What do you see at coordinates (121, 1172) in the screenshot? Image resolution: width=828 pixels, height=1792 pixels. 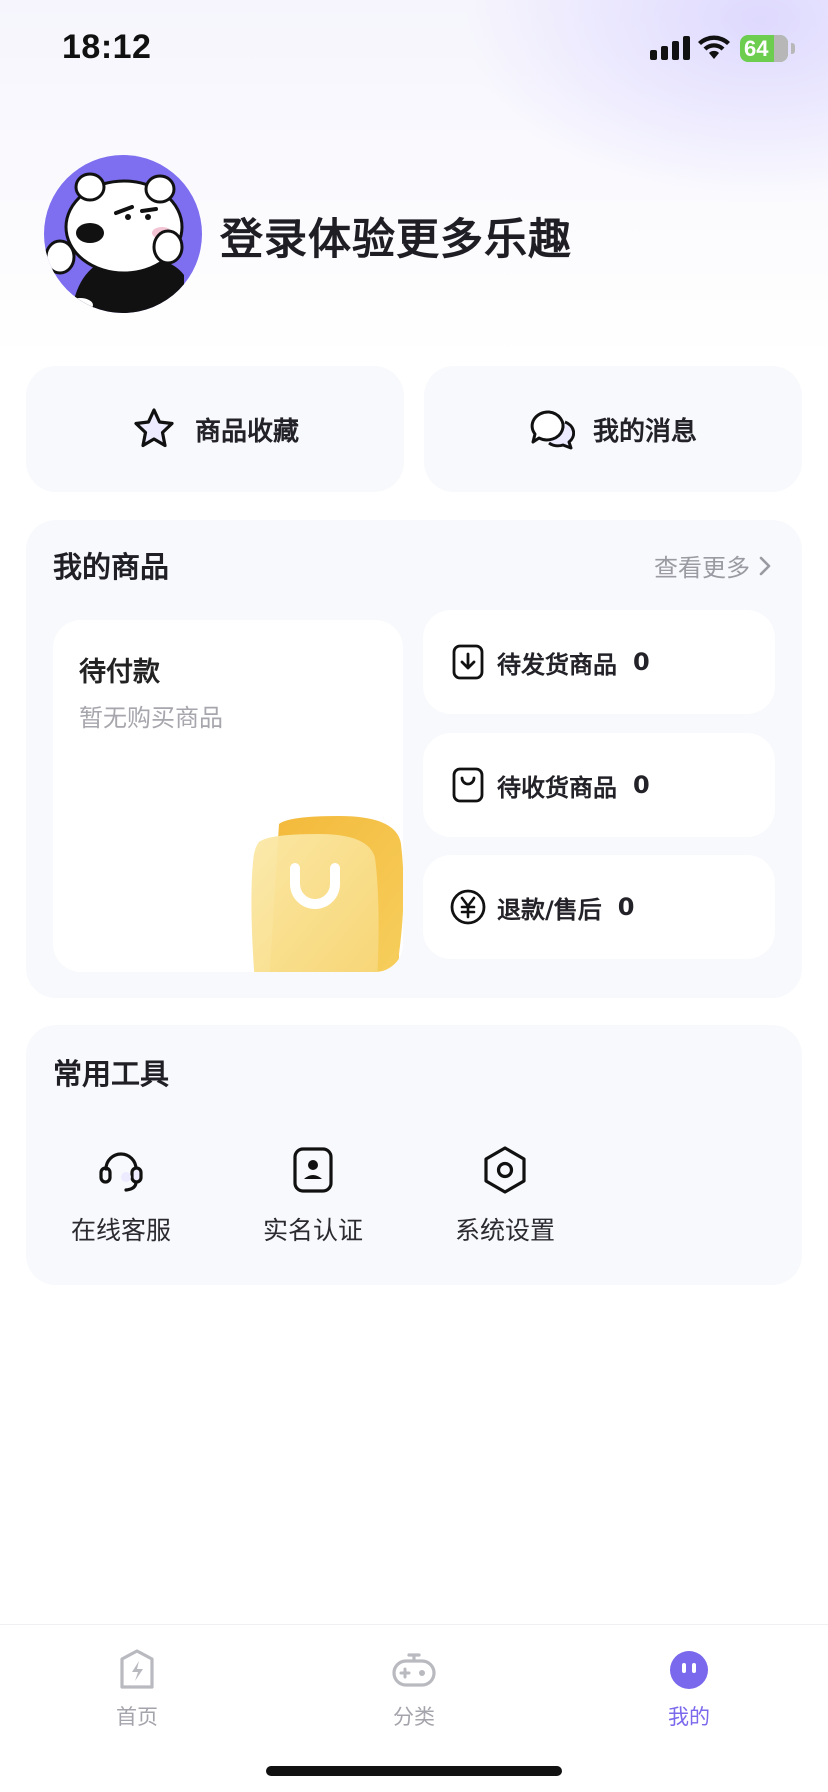 I see `headset-icon` at bounding box center [121, 1172].